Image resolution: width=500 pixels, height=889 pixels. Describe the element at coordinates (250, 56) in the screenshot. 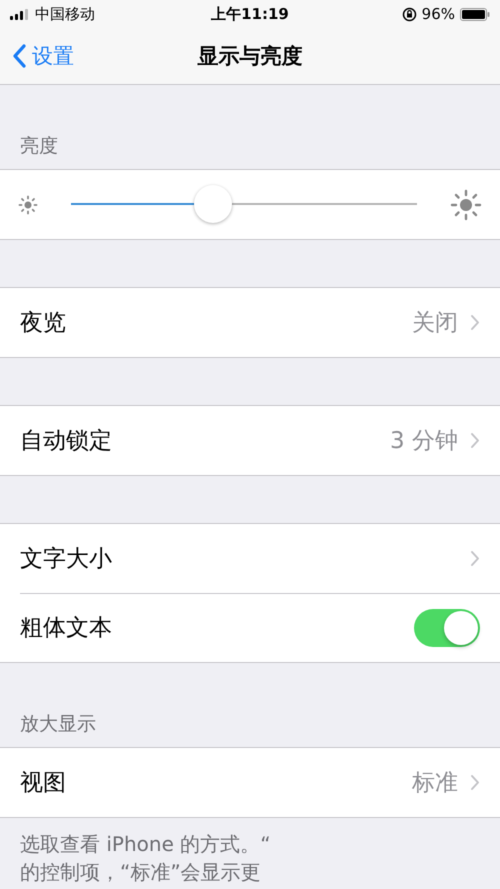

I see `page-title: 显示与亮度` at that location.